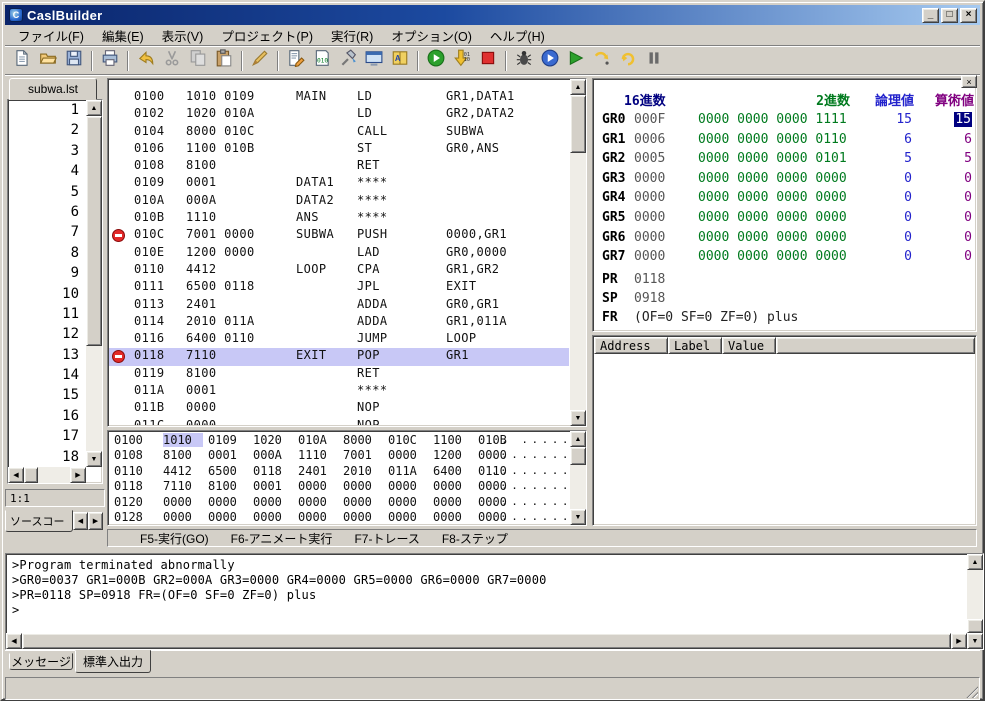 This screenshot has width=985, height=701. What do you see at coordinates (649, 119) in the screenshot?
I see `register-hex-value: 000F` at bounding box center [649, 119].